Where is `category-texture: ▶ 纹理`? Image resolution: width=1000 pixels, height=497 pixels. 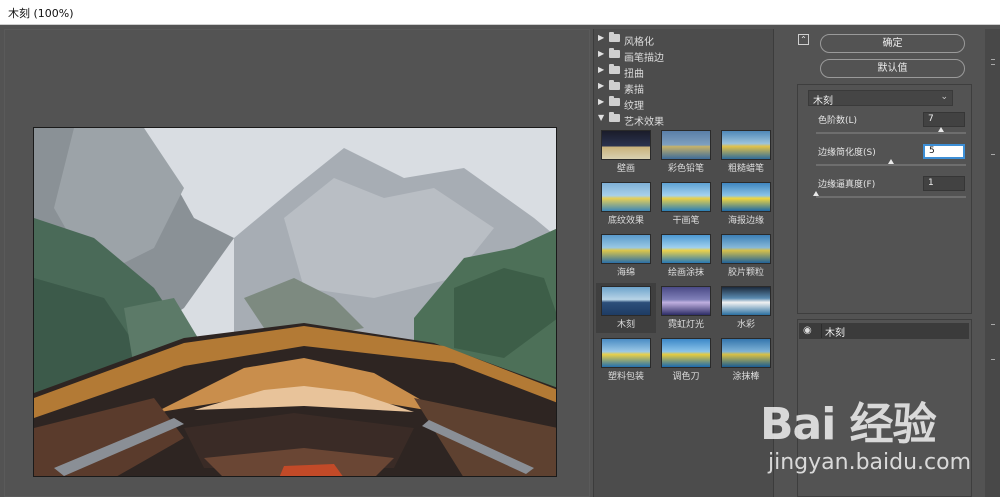
category-texture: ▶ 纹理 is located at coordinates (684, 103).